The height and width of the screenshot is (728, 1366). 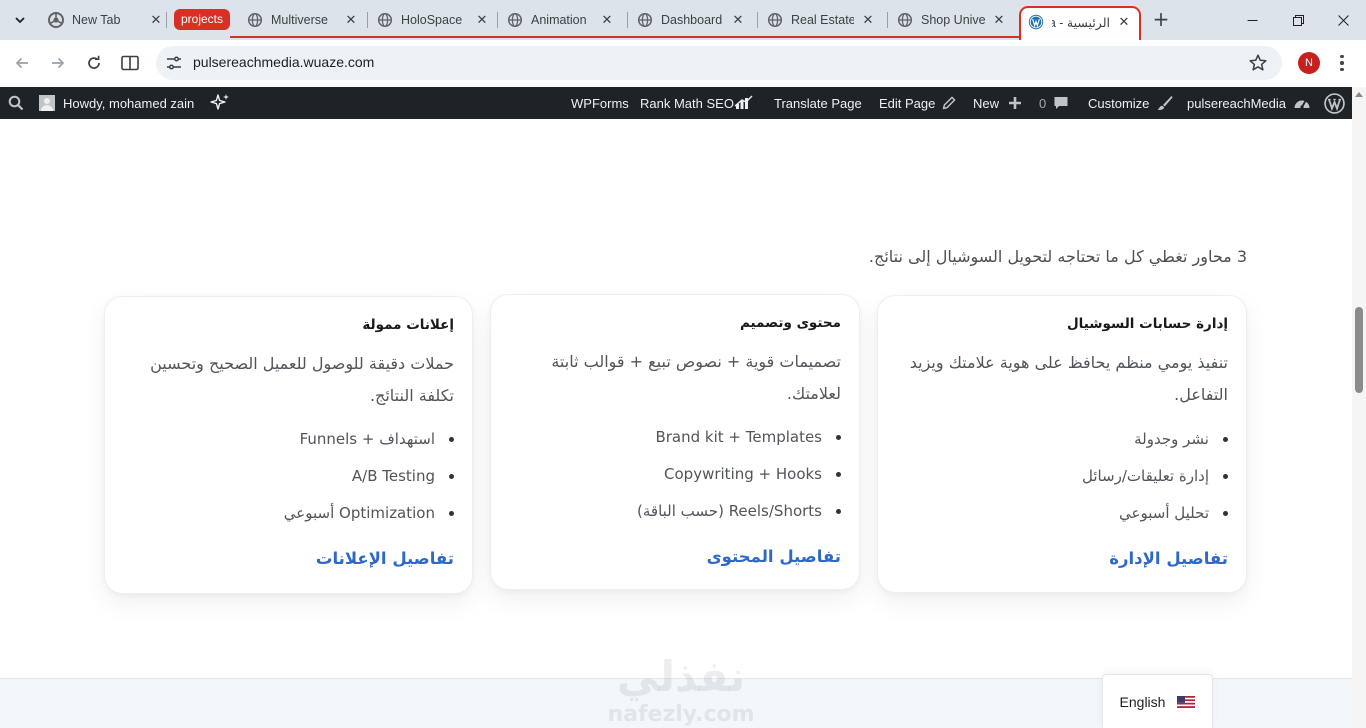 What do you see at coordinates (1302, 104) in the screenshot?
I see `dashboard-gauge-icon` at bounding box center [1302, 104].